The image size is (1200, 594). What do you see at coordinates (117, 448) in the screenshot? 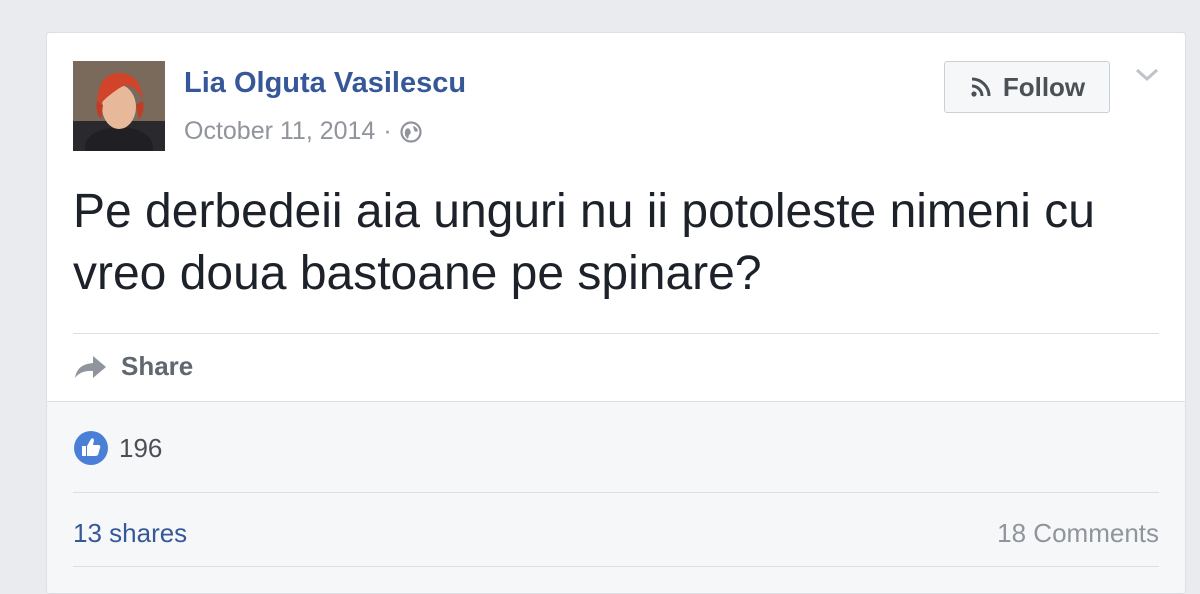
I see `likes-count: 196` at bounding box center [117, 448].